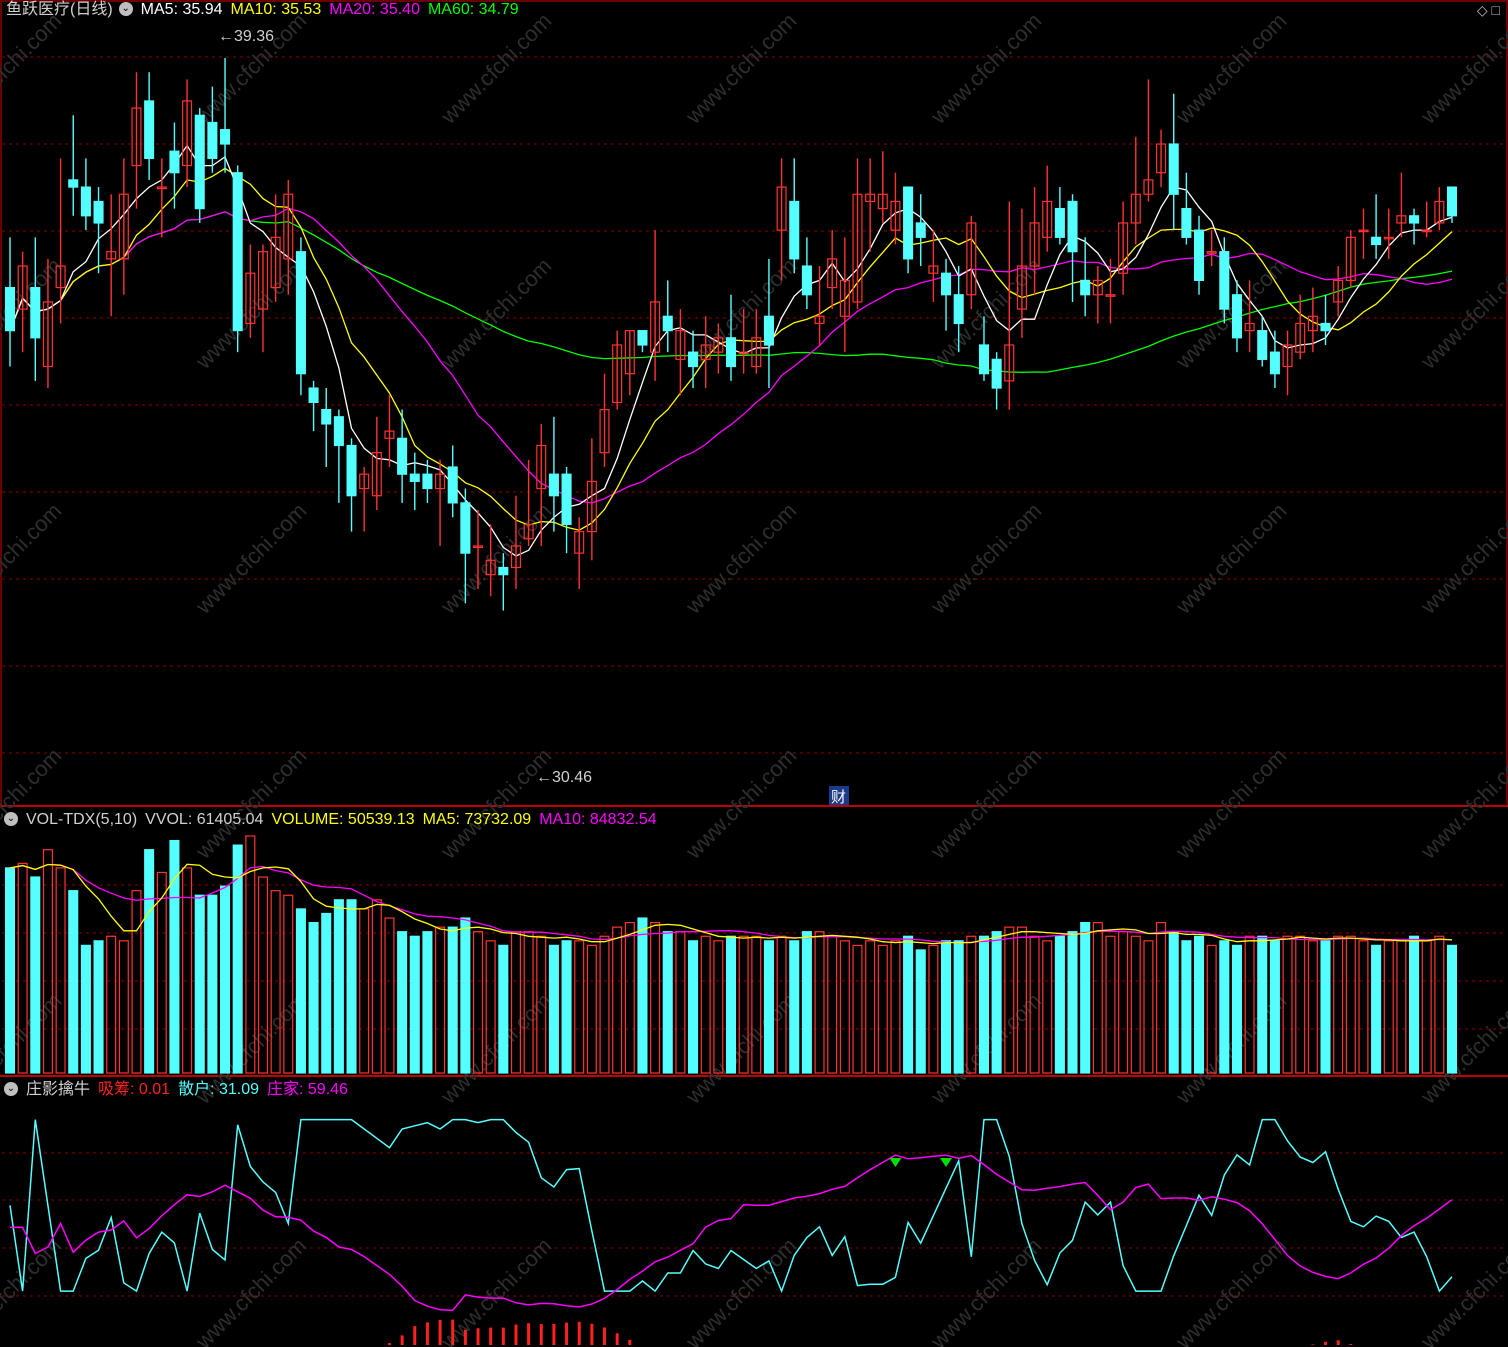 The image size is (1508, 1347). Describe the element at coordinates (218, 1089) in the screenshot. I see `sanhu-label: 散户: 31.09` at that location.